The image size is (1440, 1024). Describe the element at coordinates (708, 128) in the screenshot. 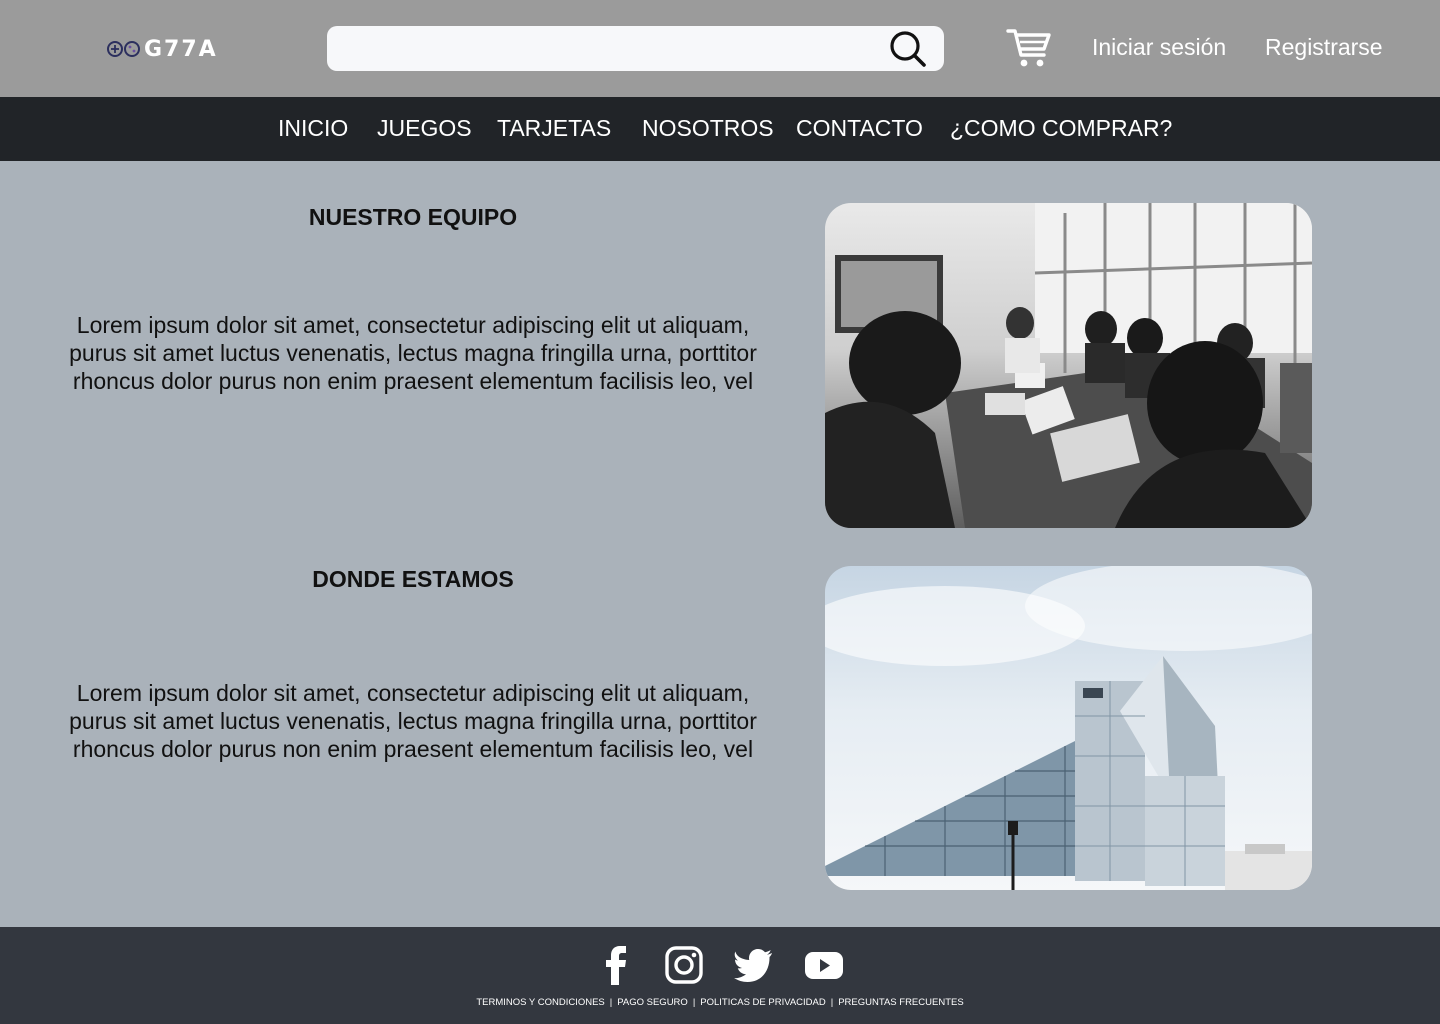

I see `nav-item-nosotros: NOSOTROS` at that location.